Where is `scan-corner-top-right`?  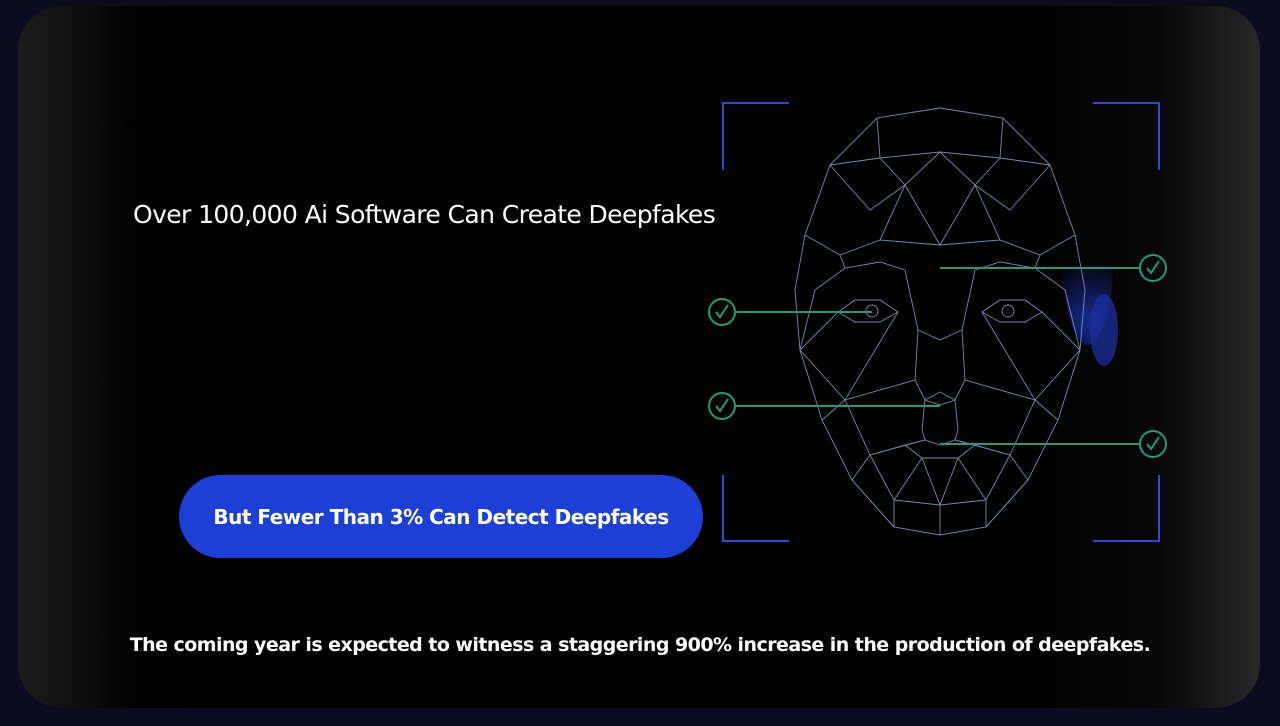
scan-corner-top-right is located at coordinates (1126, 136).